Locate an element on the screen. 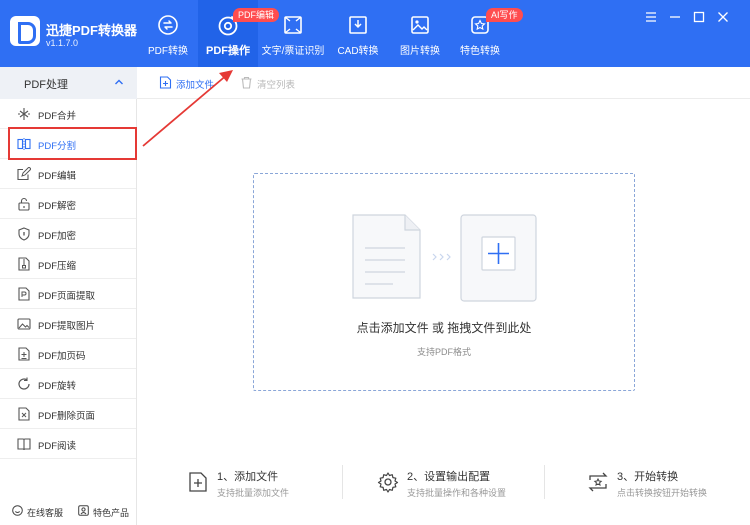 The image size is (750, 525). tab-image: 图片转换 is located at coordinates (420, 33).